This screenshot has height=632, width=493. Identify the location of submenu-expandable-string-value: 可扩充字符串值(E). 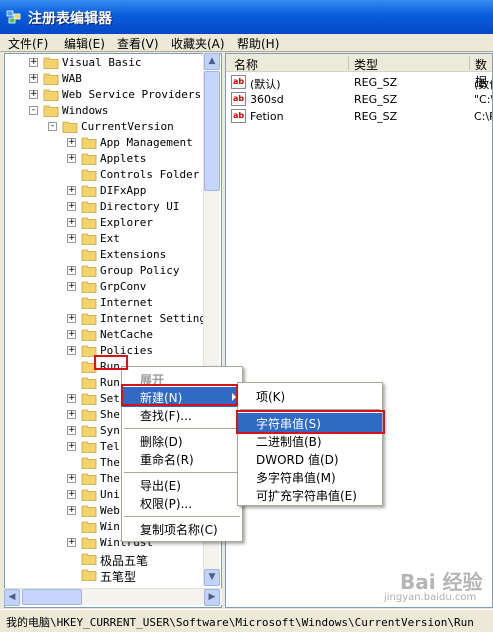
(310, 495).